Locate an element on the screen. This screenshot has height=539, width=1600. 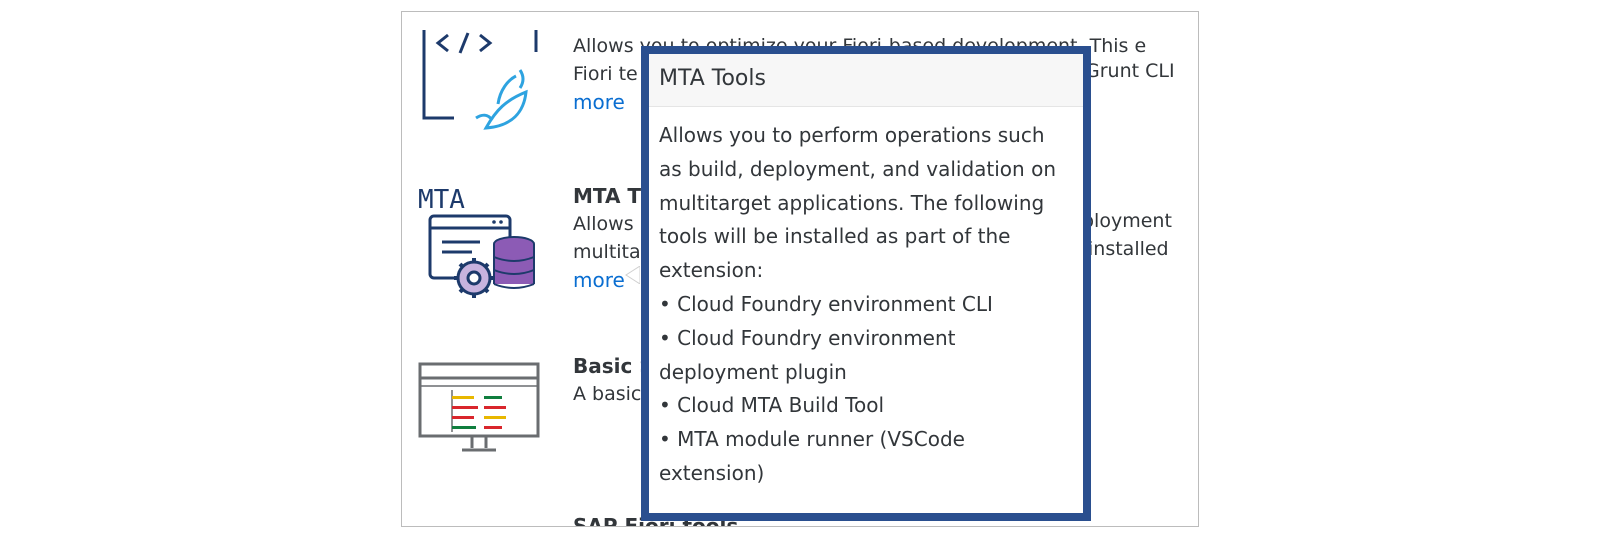
basic-tools-icon is located at coordinates (479, 407).